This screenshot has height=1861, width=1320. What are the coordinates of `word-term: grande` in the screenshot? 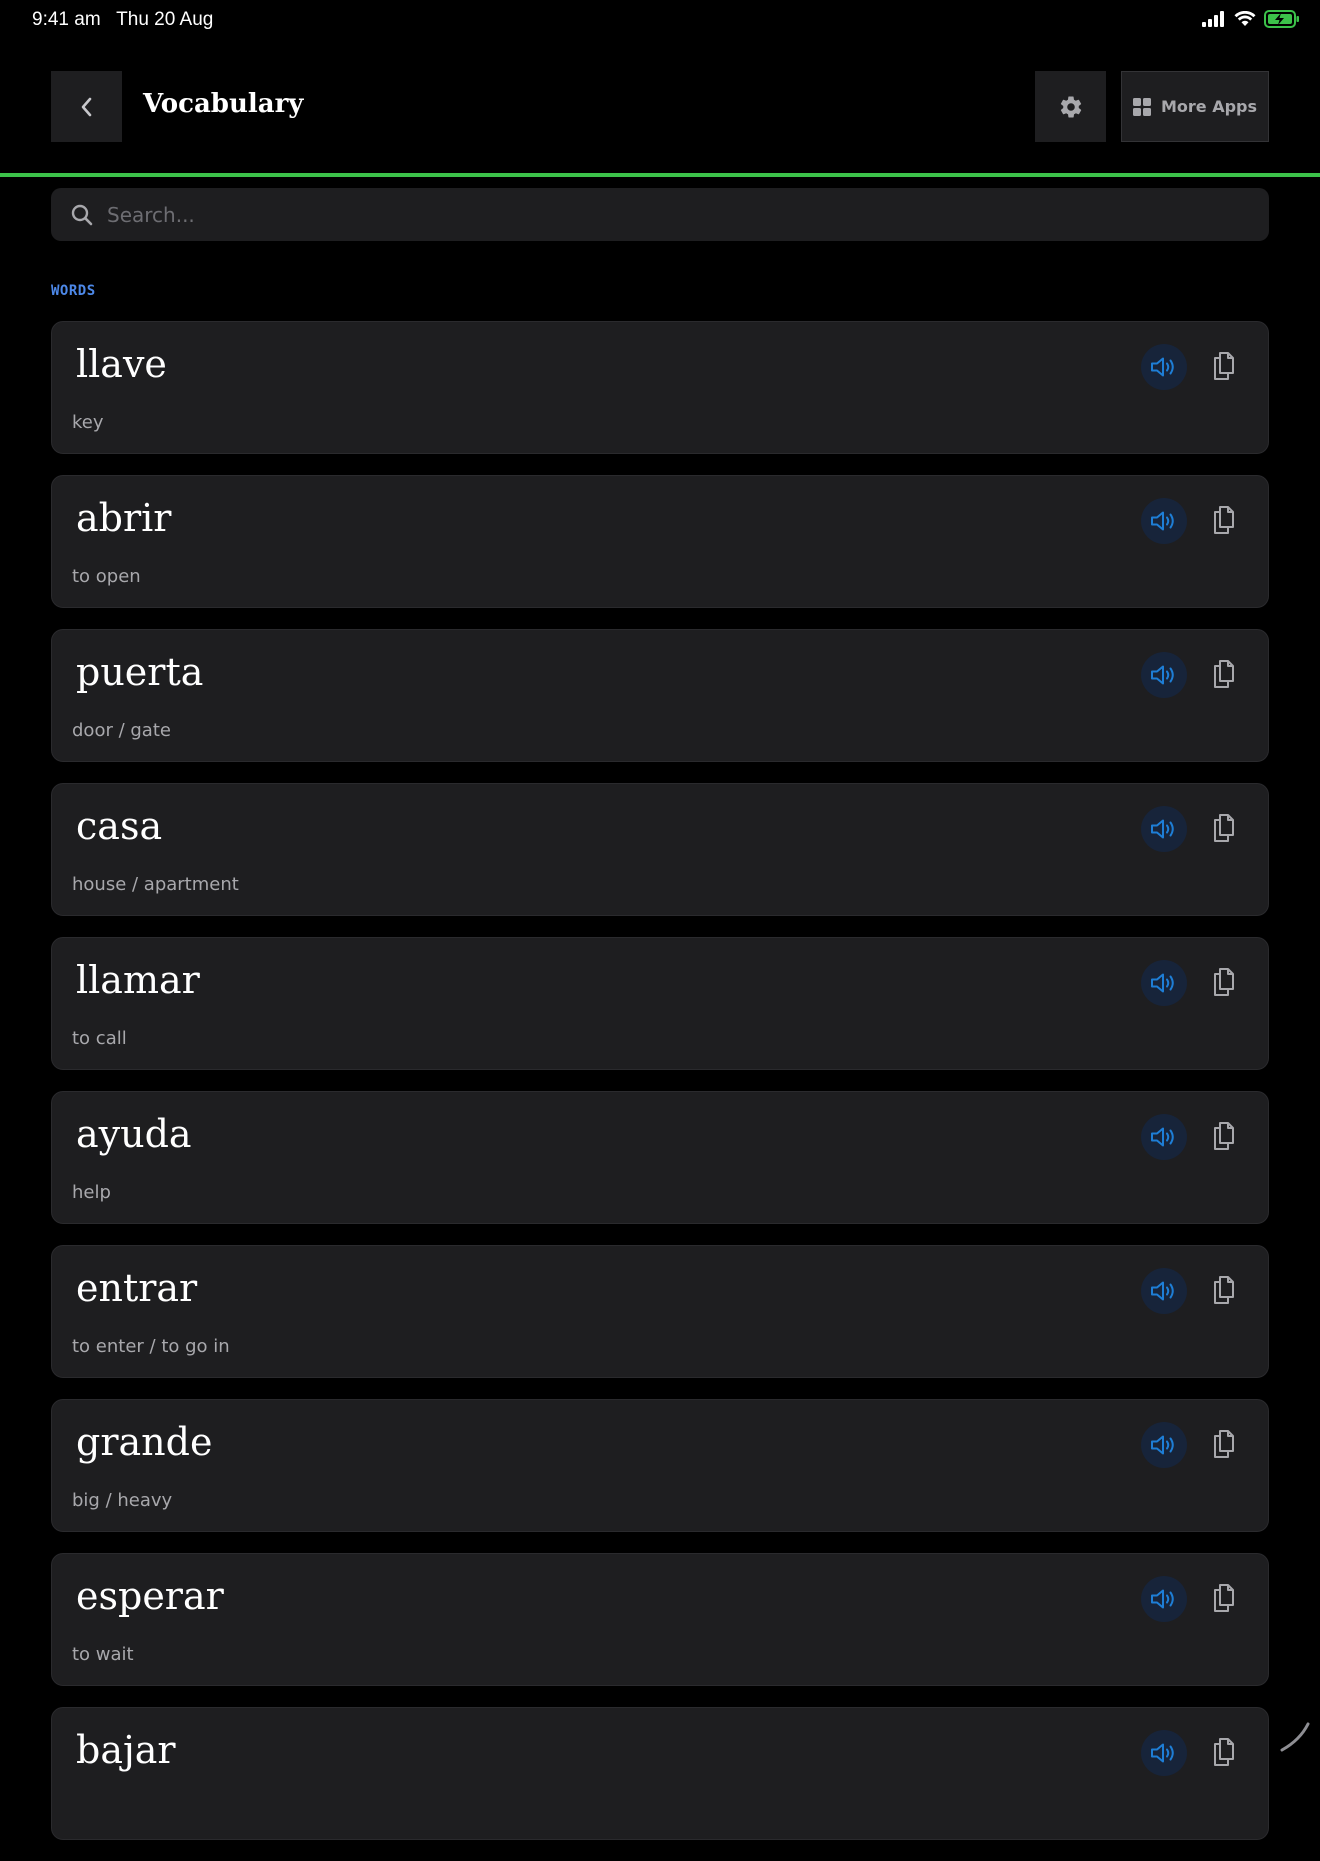 It's located at (144, 1442).